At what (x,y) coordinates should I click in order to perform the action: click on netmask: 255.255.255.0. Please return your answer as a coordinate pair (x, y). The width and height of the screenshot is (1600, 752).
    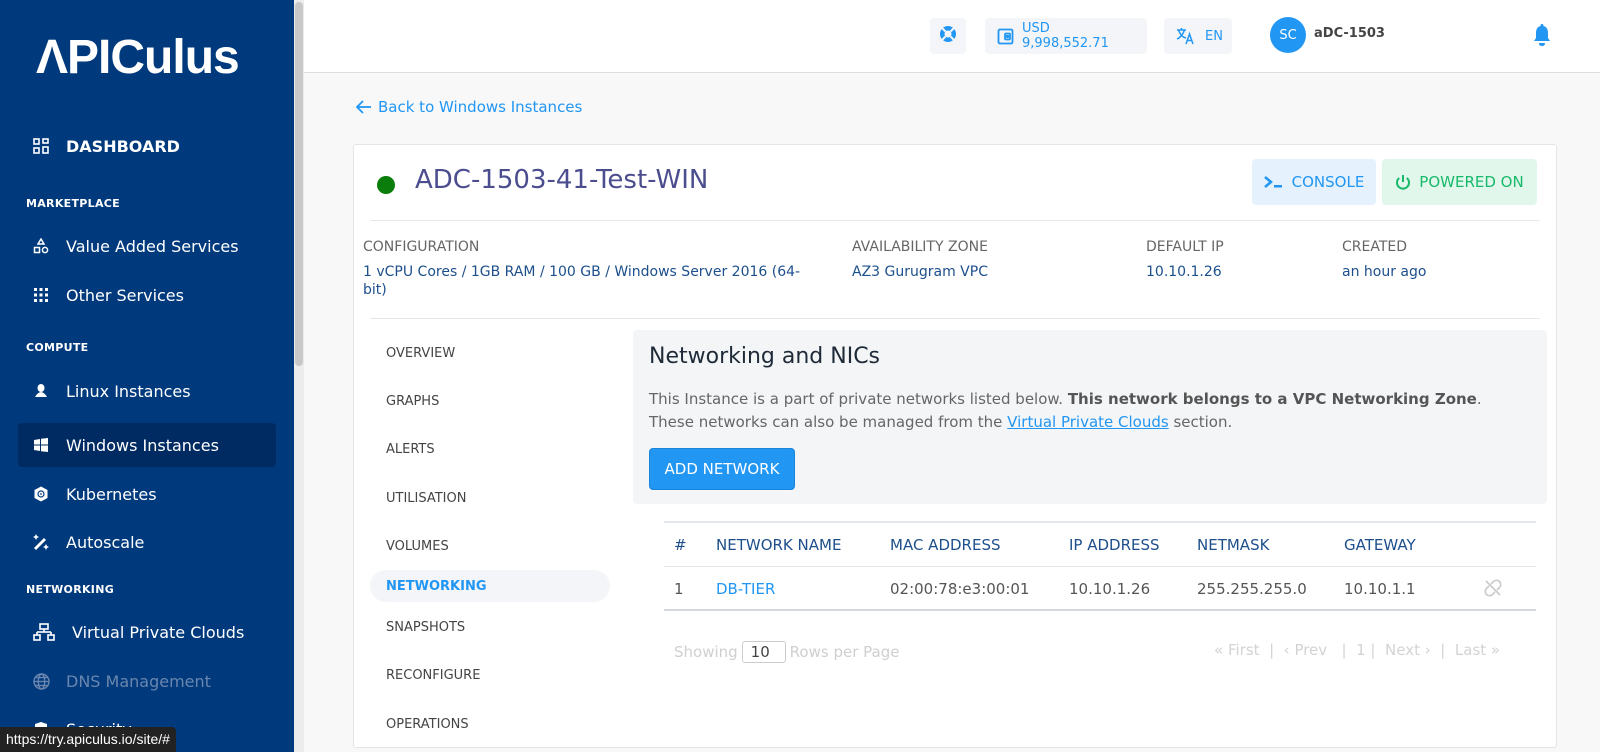
    Looking at the image, I should click on (1252, 589).